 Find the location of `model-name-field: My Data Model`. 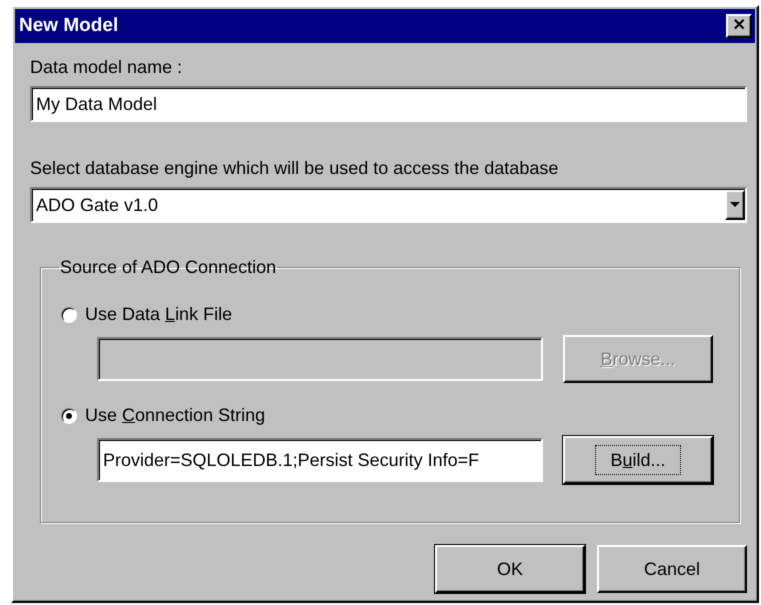

model-name-field: My Data Model is located at coordinates (388, 104).